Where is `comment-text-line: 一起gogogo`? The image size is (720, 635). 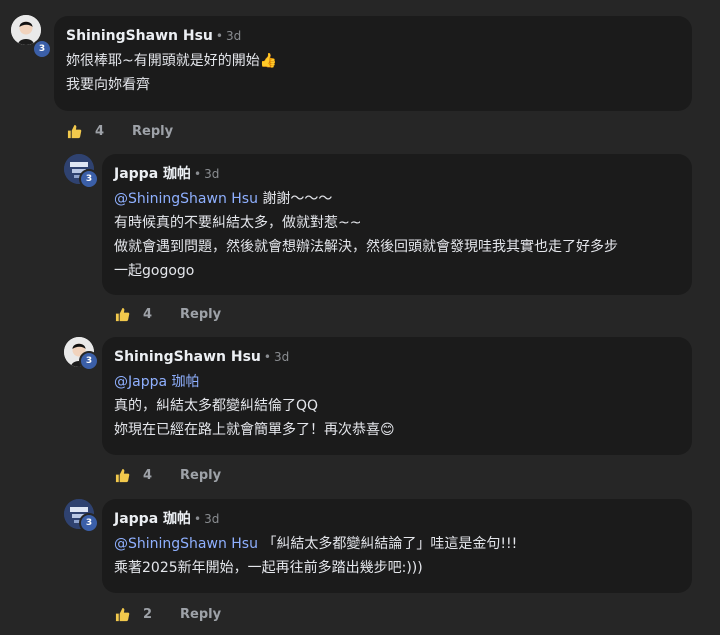
comment-text-line: 一起gogogo is located at coordinates (154, 271).